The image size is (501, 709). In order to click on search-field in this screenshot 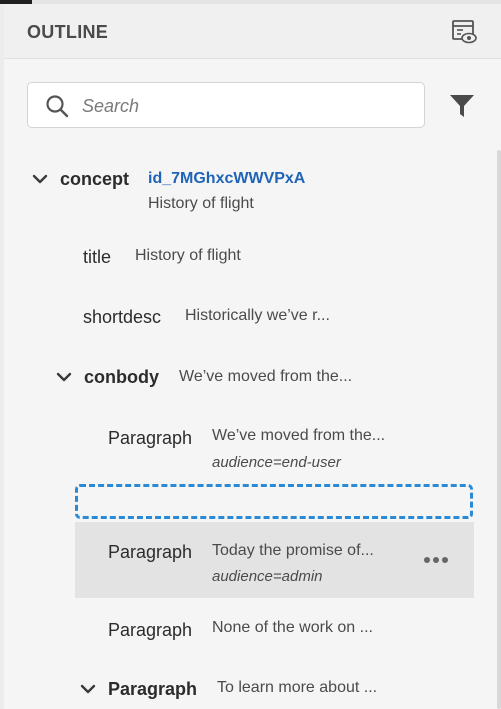, I will do `click(226, 105)`.